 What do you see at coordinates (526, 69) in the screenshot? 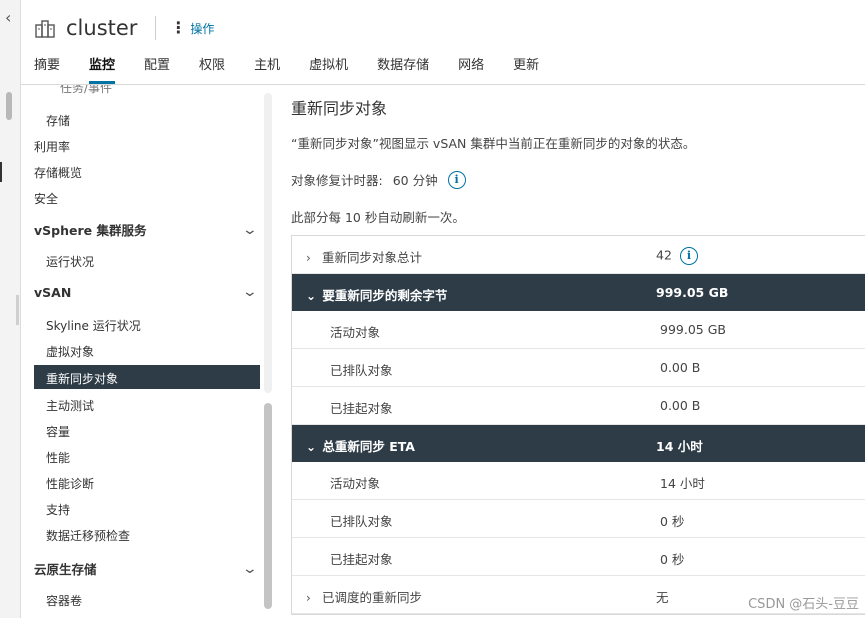
I see `tab-updates: 更新` at bounding box center [526, 69].